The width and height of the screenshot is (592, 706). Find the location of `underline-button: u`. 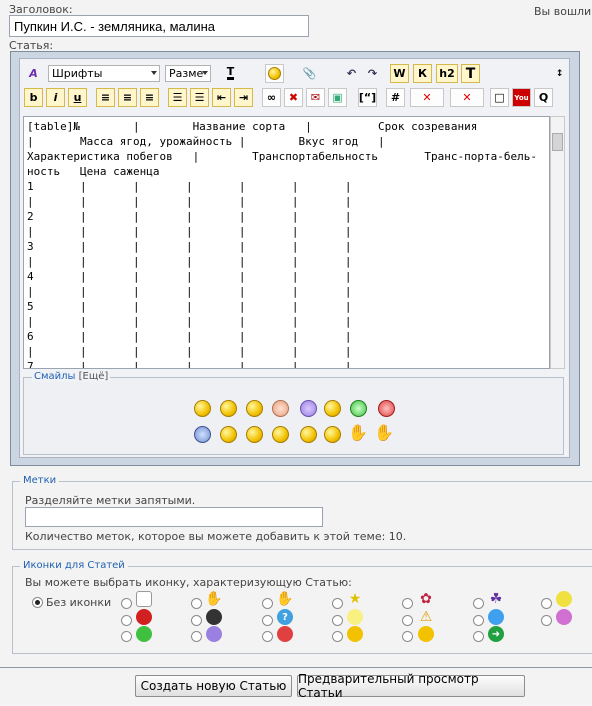

underline-button: u is located at coordinates (77, 97).